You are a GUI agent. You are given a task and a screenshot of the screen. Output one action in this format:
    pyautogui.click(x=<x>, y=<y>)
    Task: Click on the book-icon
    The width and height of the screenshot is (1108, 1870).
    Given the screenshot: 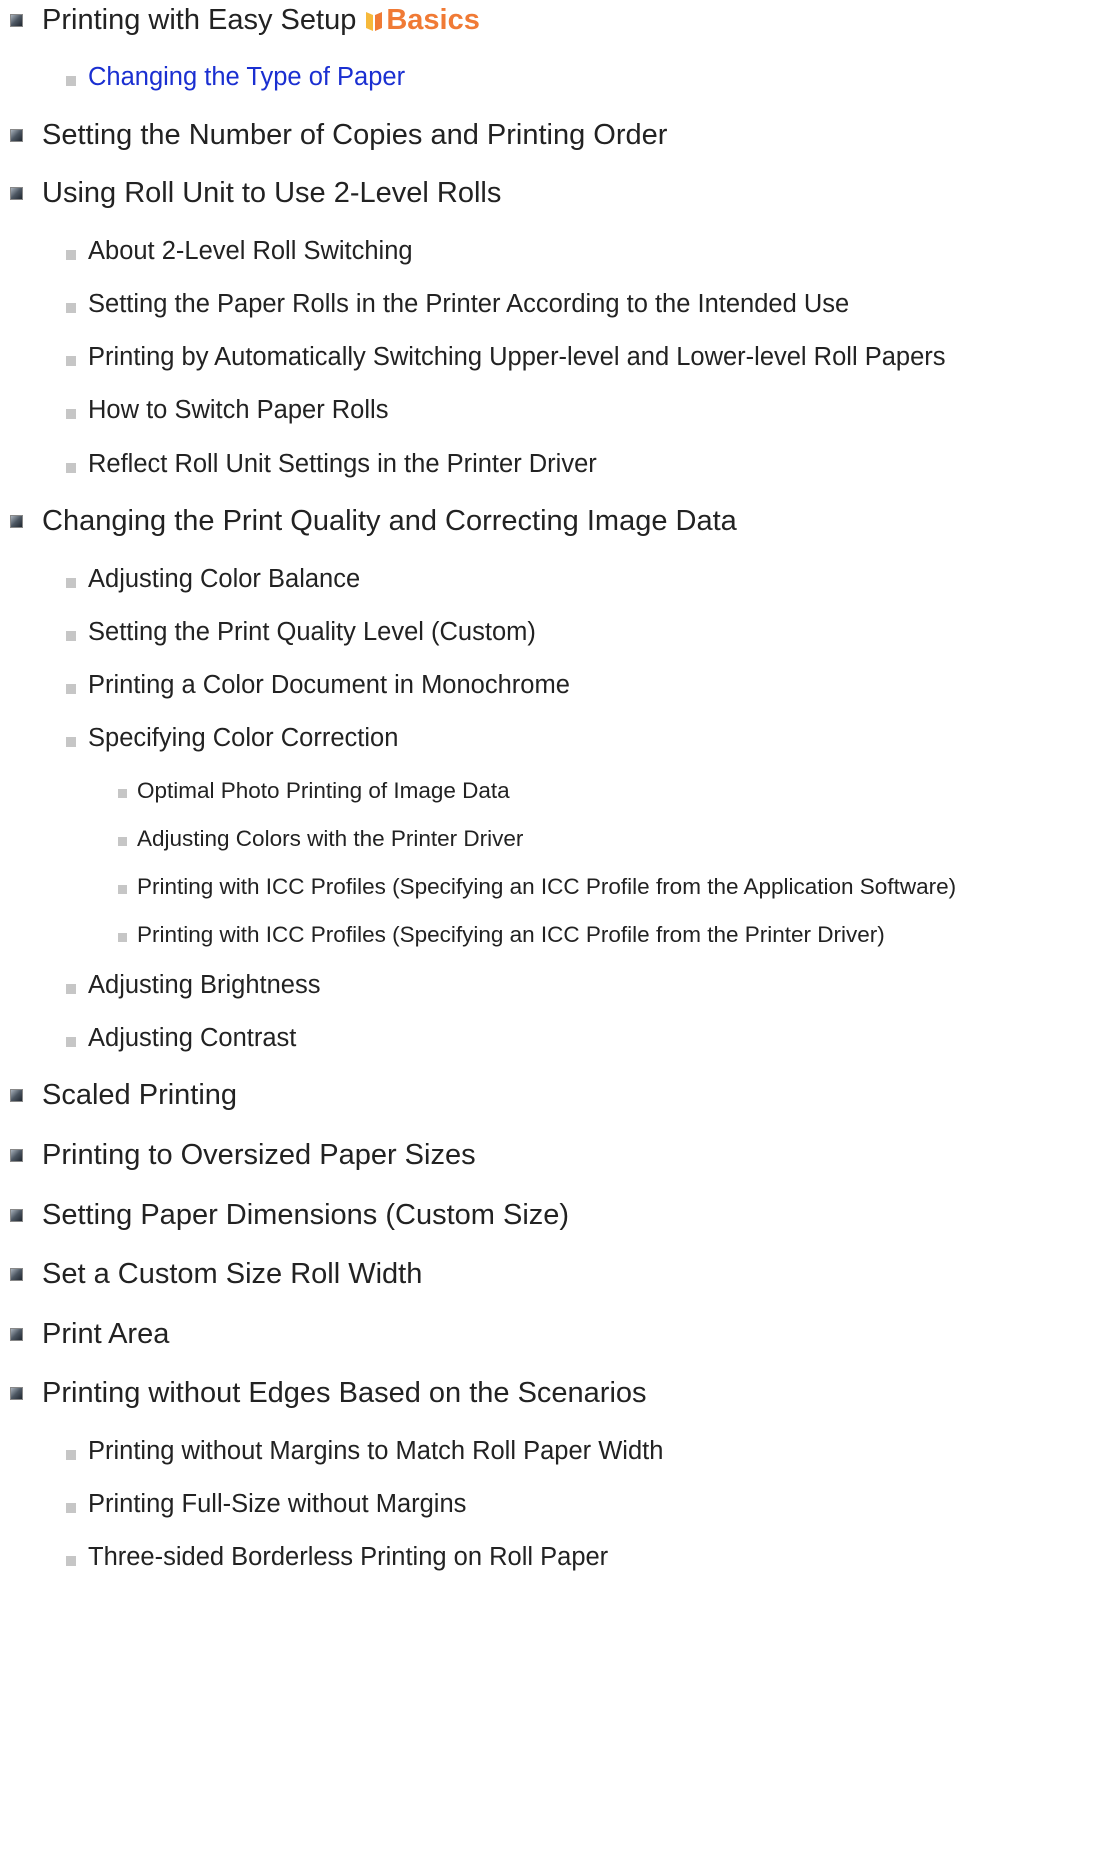 What is the action you would take?
    pyautogui.click(x=374, y=21)
    